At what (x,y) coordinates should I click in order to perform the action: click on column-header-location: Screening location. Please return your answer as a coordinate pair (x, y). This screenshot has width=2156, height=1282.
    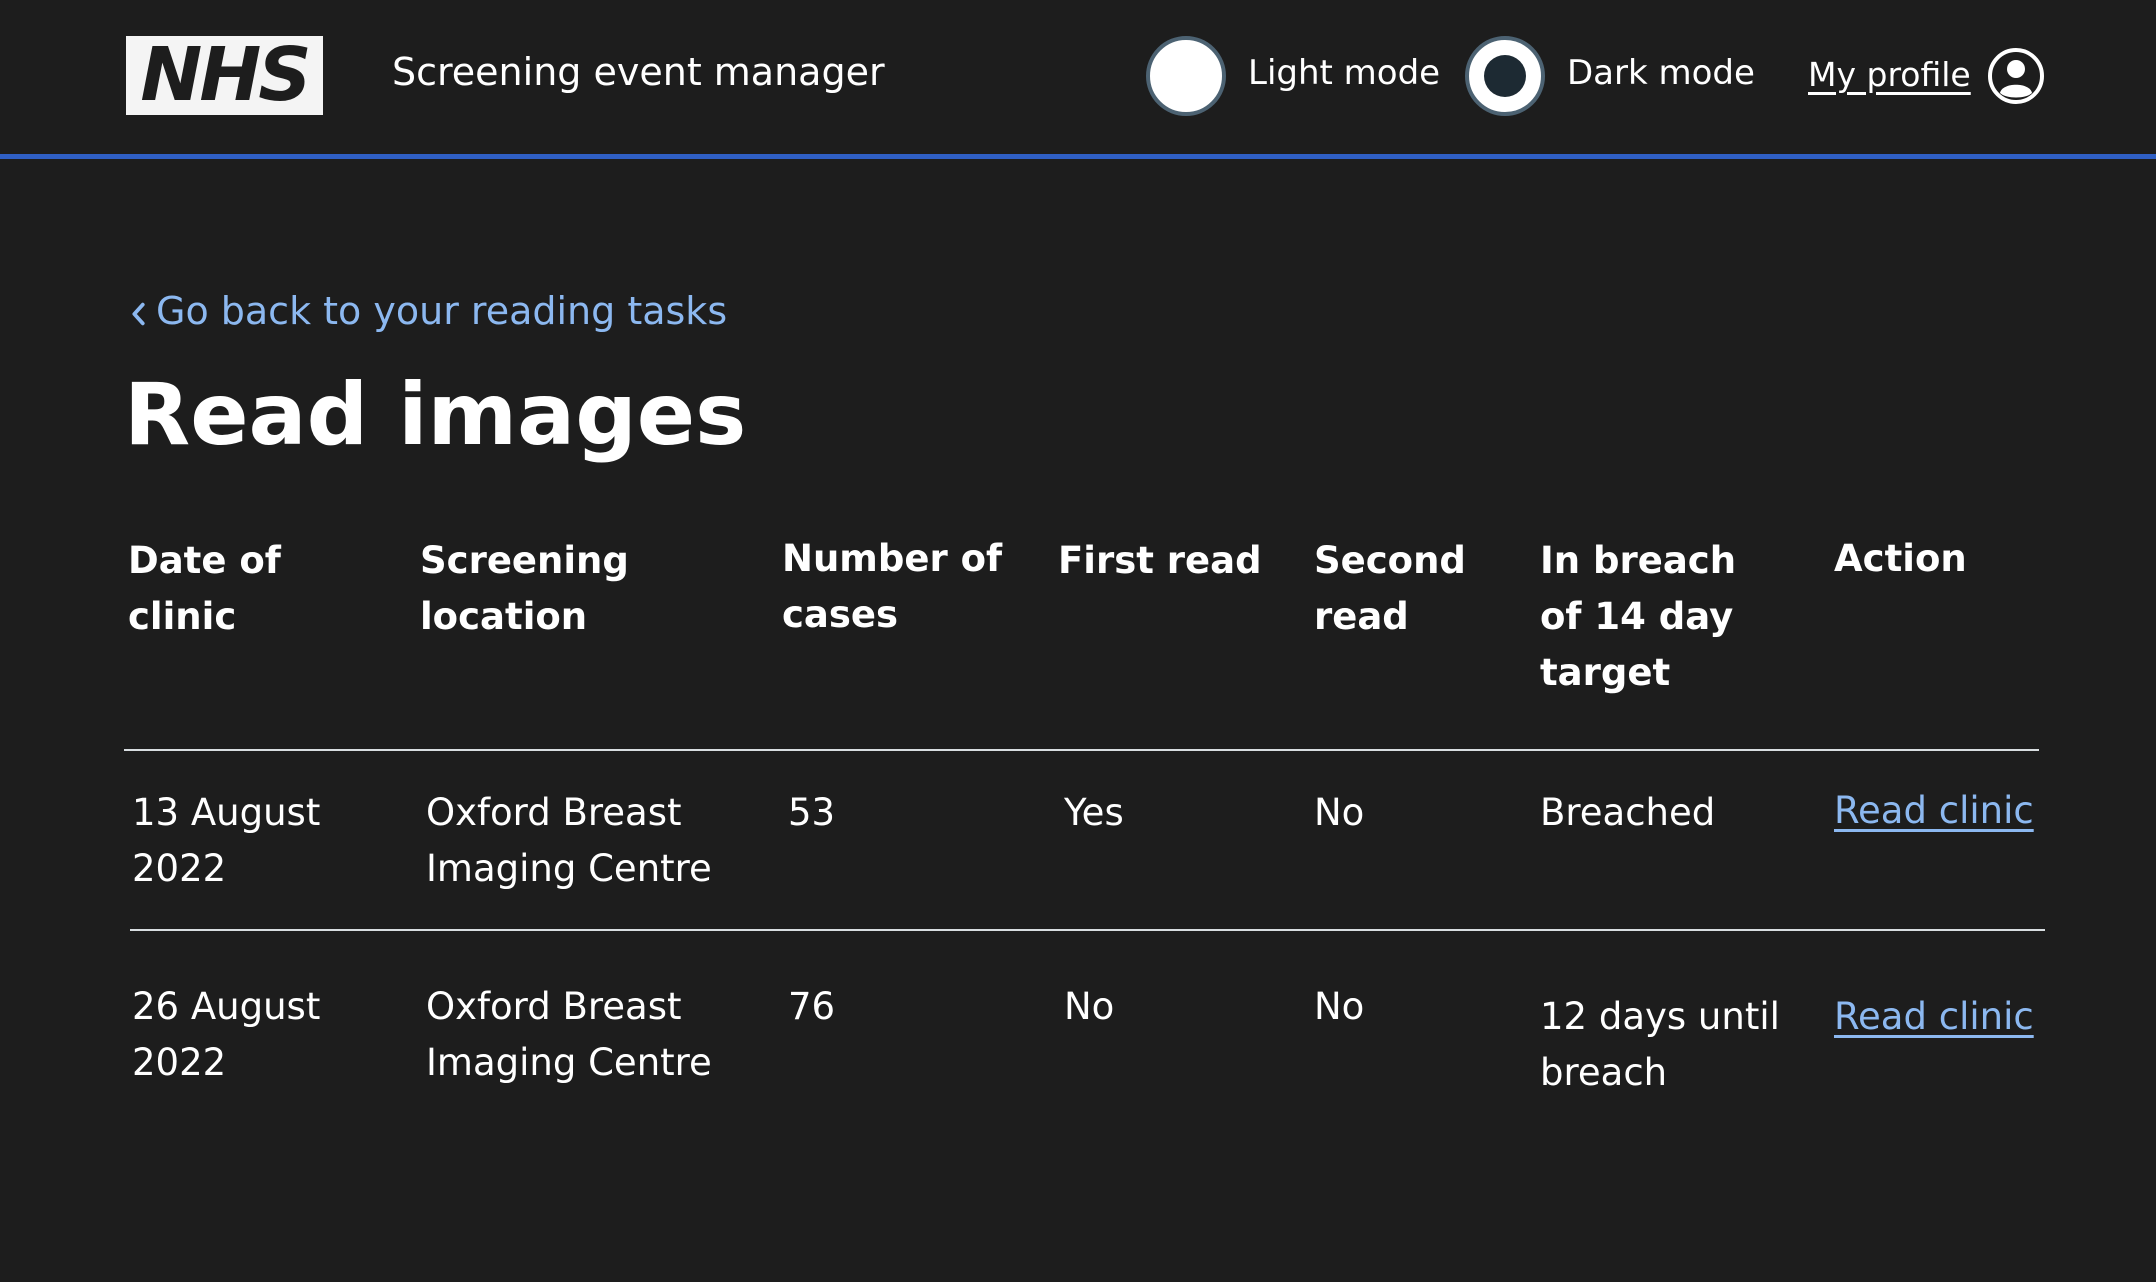
    Looking at the image, I should click on (524, 588).